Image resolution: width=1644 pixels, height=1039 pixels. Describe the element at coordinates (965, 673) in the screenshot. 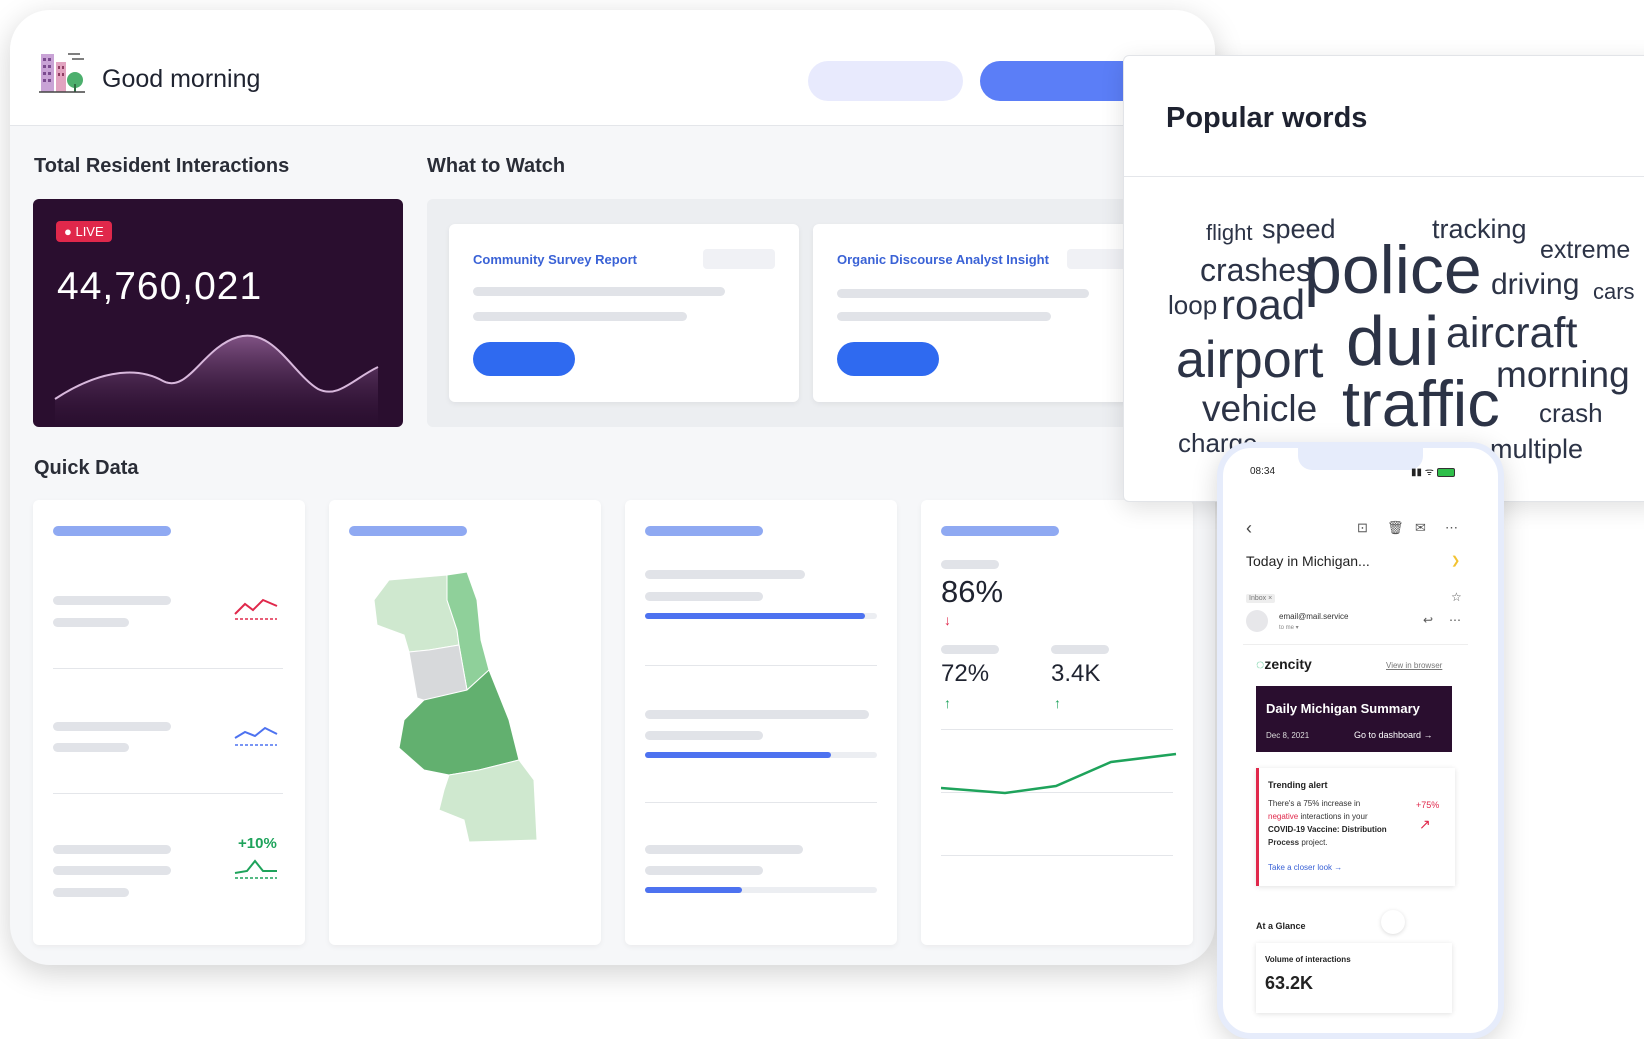

I see `stat-a-value: 72%` at that location.